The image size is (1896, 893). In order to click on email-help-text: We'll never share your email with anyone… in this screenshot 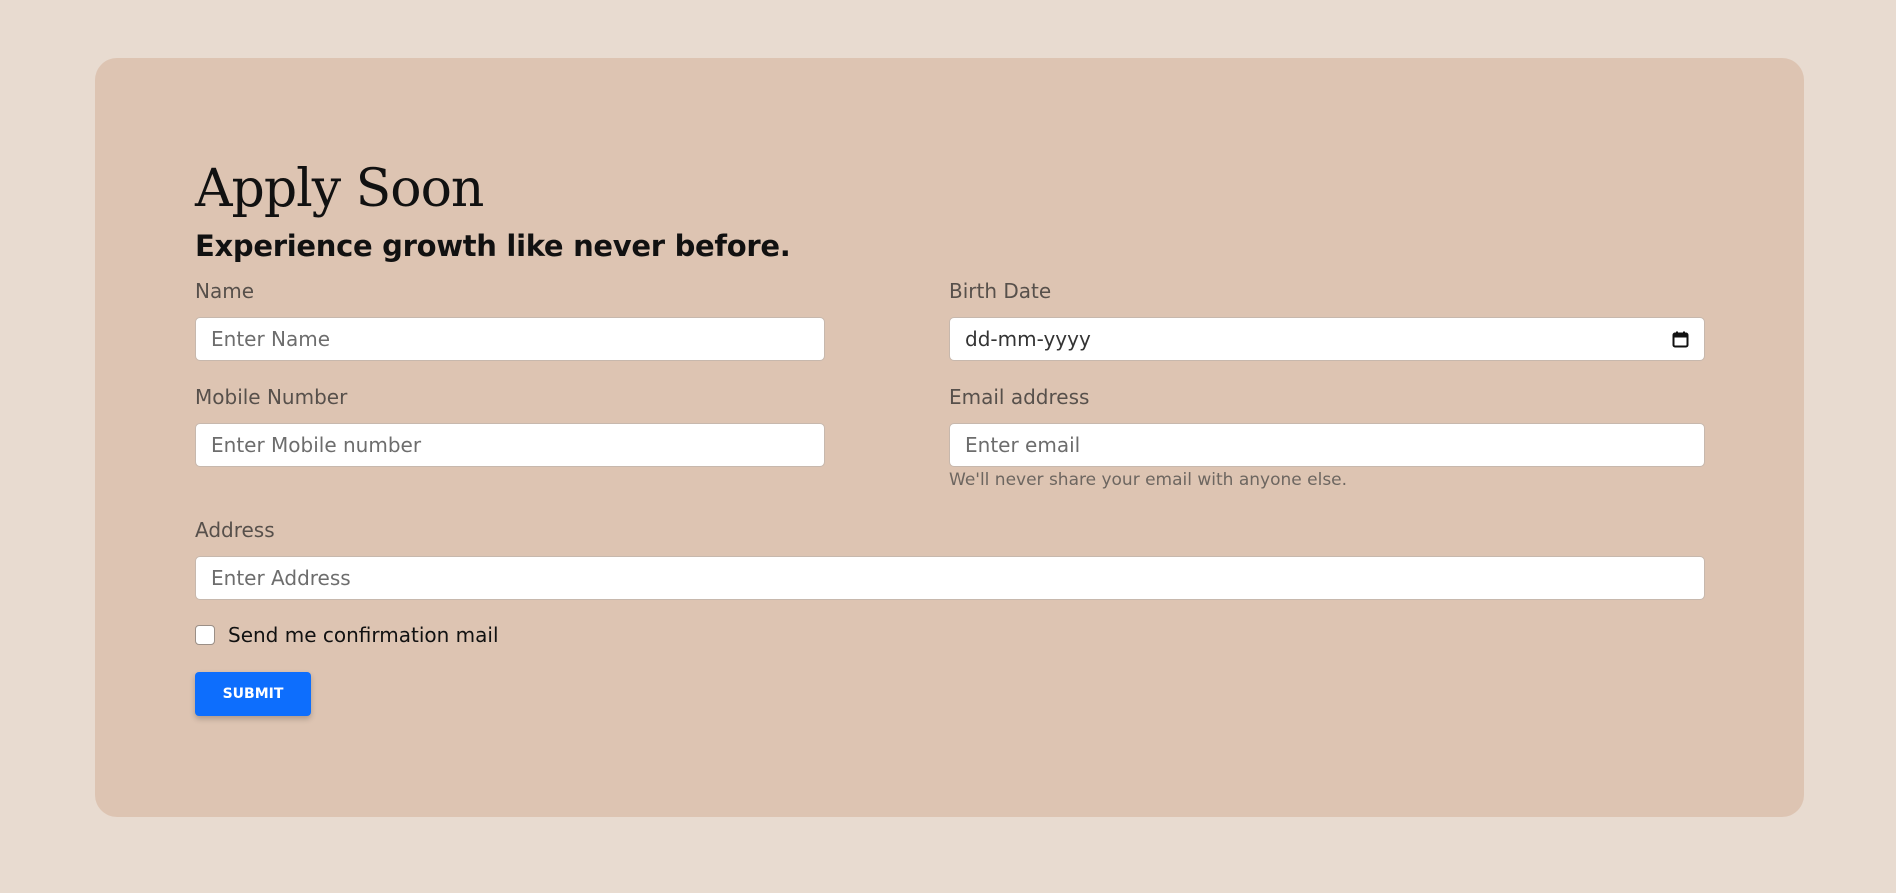, I will do `click(1148, 480)`.